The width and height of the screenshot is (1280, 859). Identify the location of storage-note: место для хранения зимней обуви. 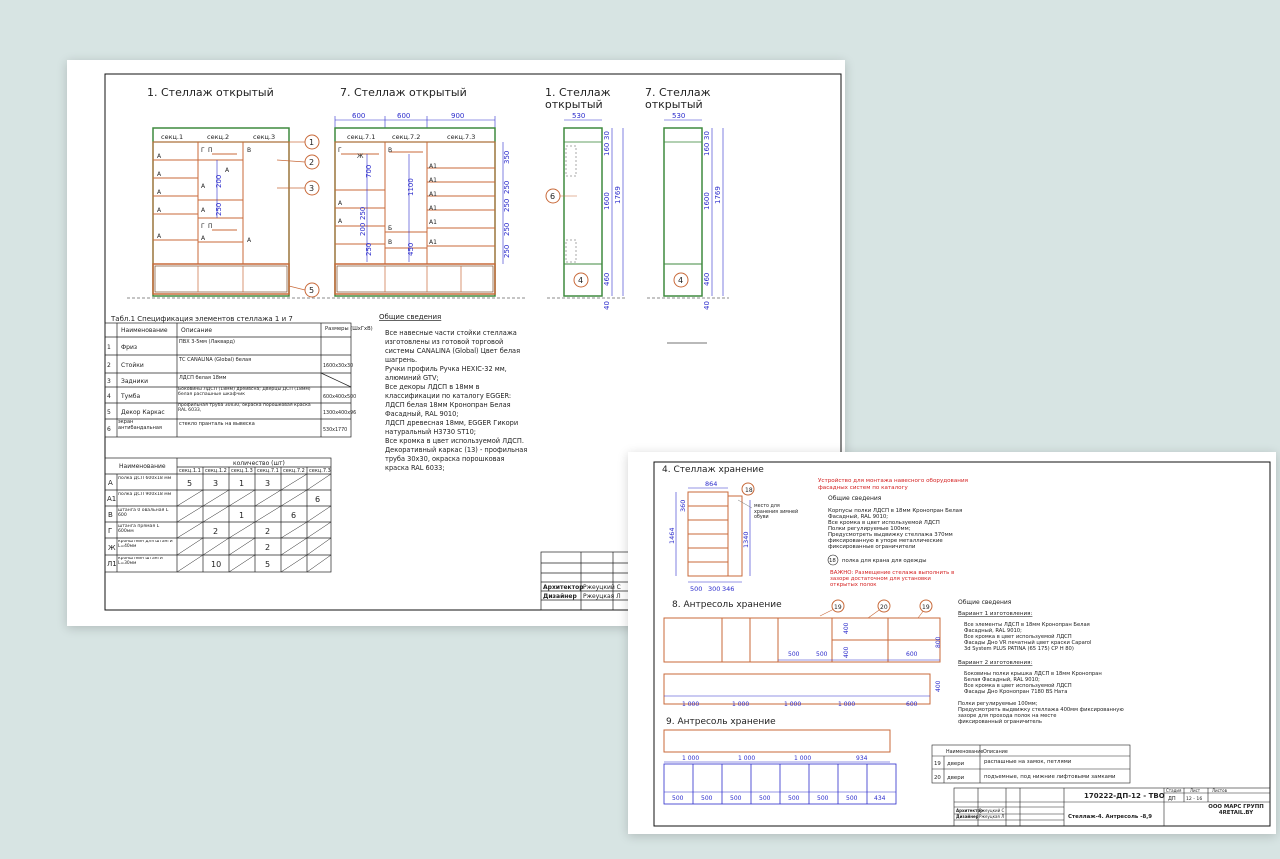
(776, 512).